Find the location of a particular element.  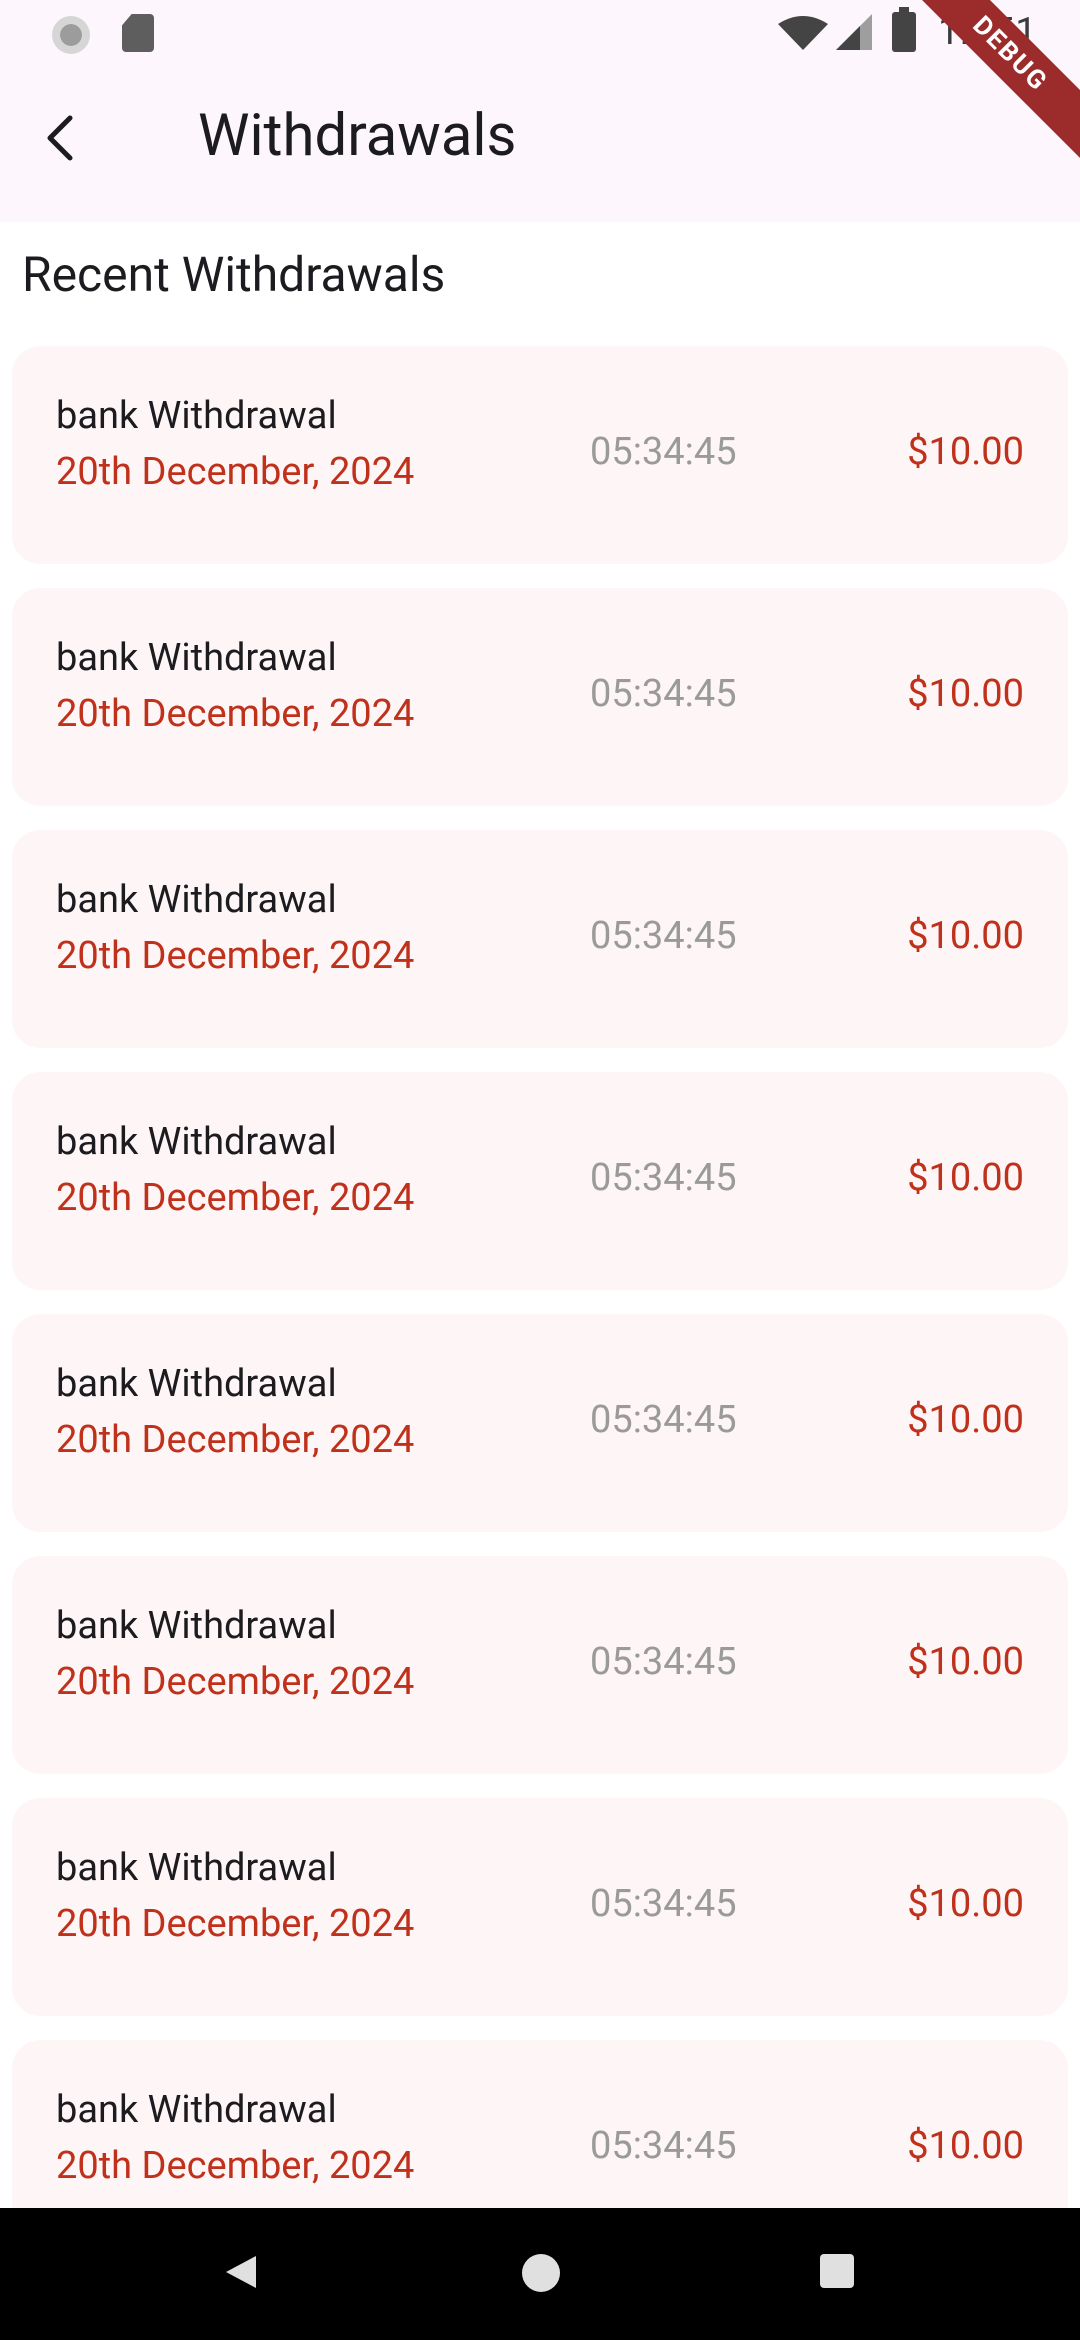

system-nav-bar is located at coordinates (540, 2274).